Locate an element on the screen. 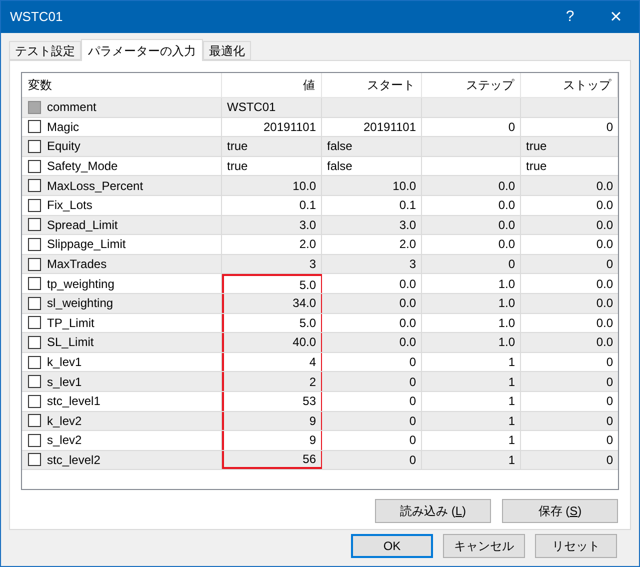 This screenshot has height=567, width=640. table-cell: 2.0 is located at coordinates (372, 244).